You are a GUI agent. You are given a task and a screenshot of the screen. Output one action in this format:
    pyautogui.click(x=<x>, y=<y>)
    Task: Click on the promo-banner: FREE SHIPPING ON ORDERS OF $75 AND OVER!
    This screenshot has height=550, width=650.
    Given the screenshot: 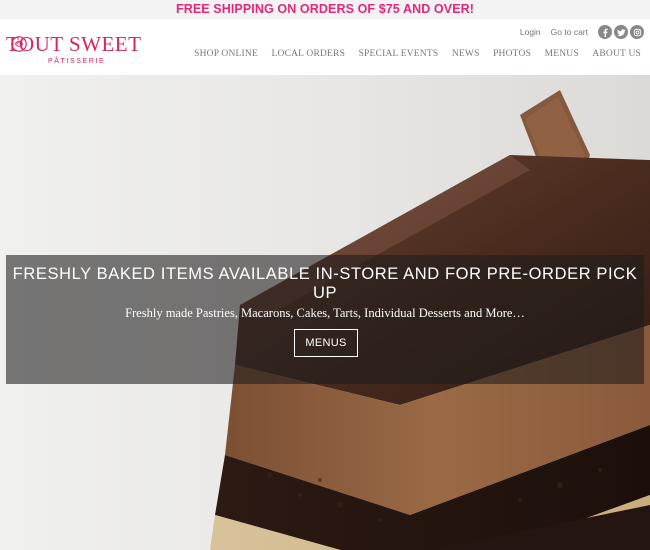 What is the action you would take?
    pyautogui.click(x=325, y=9)
    